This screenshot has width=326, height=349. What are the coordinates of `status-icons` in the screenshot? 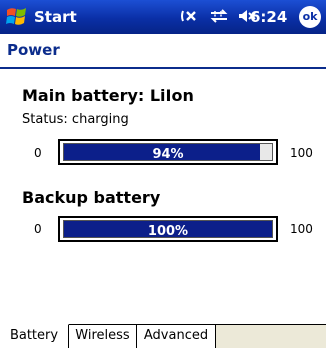 It's located at (219, 18).